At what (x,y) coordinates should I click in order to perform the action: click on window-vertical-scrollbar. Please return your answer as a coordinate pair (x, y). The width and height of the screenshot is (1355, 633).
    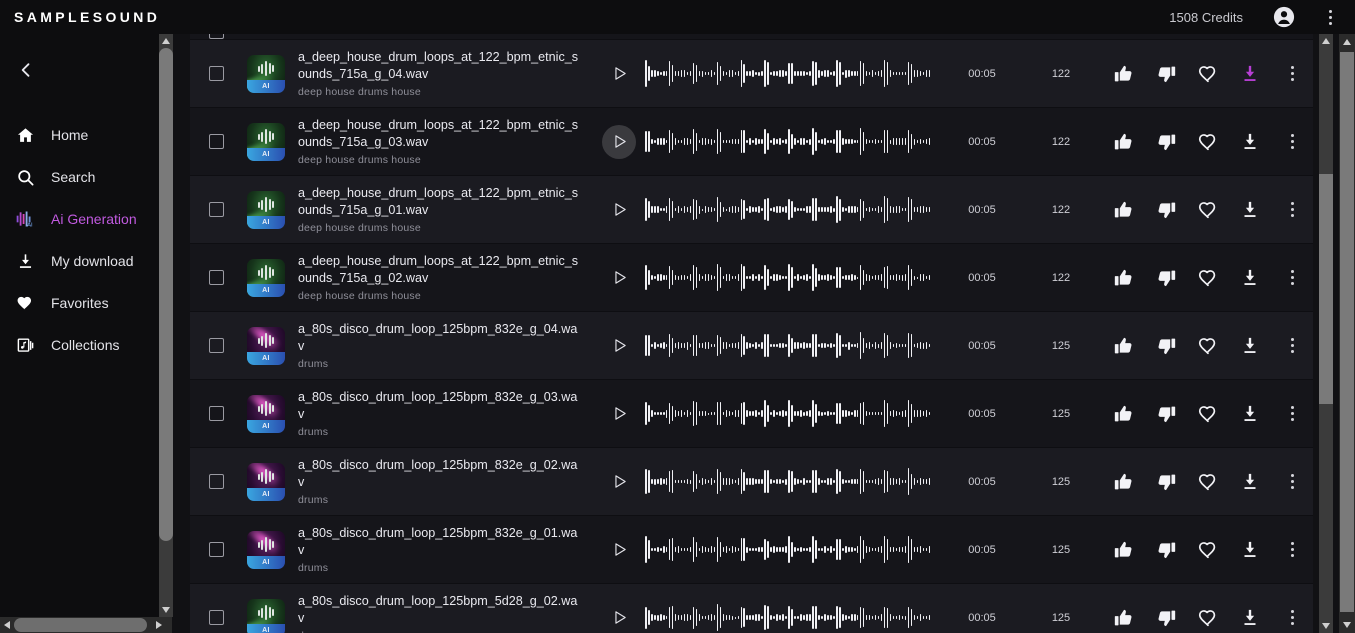
    Looking at the image, I should click on (1347, 333).